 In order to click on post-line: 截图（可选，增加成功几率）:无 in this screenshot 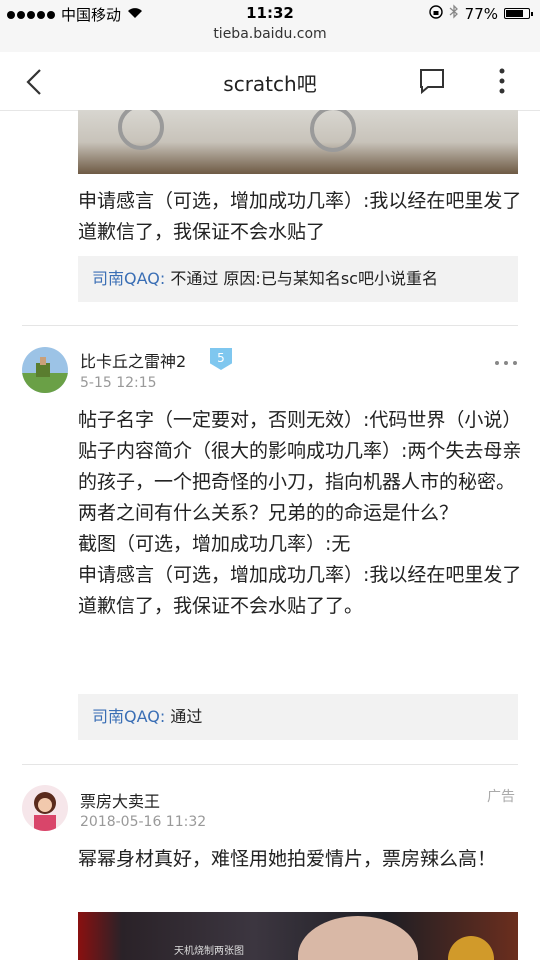, I will do `click(214, 544)`.